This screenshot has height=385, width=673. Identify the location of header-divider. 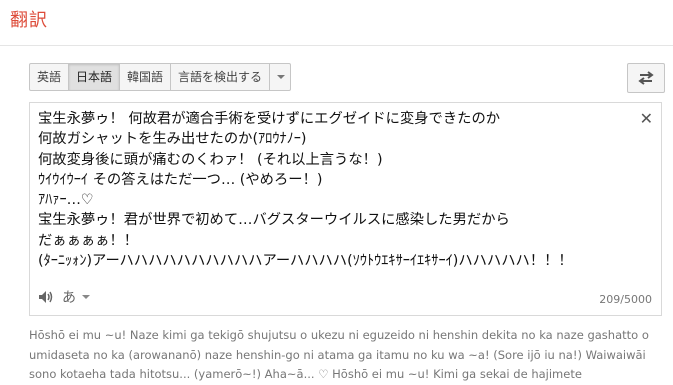
(336, 45).